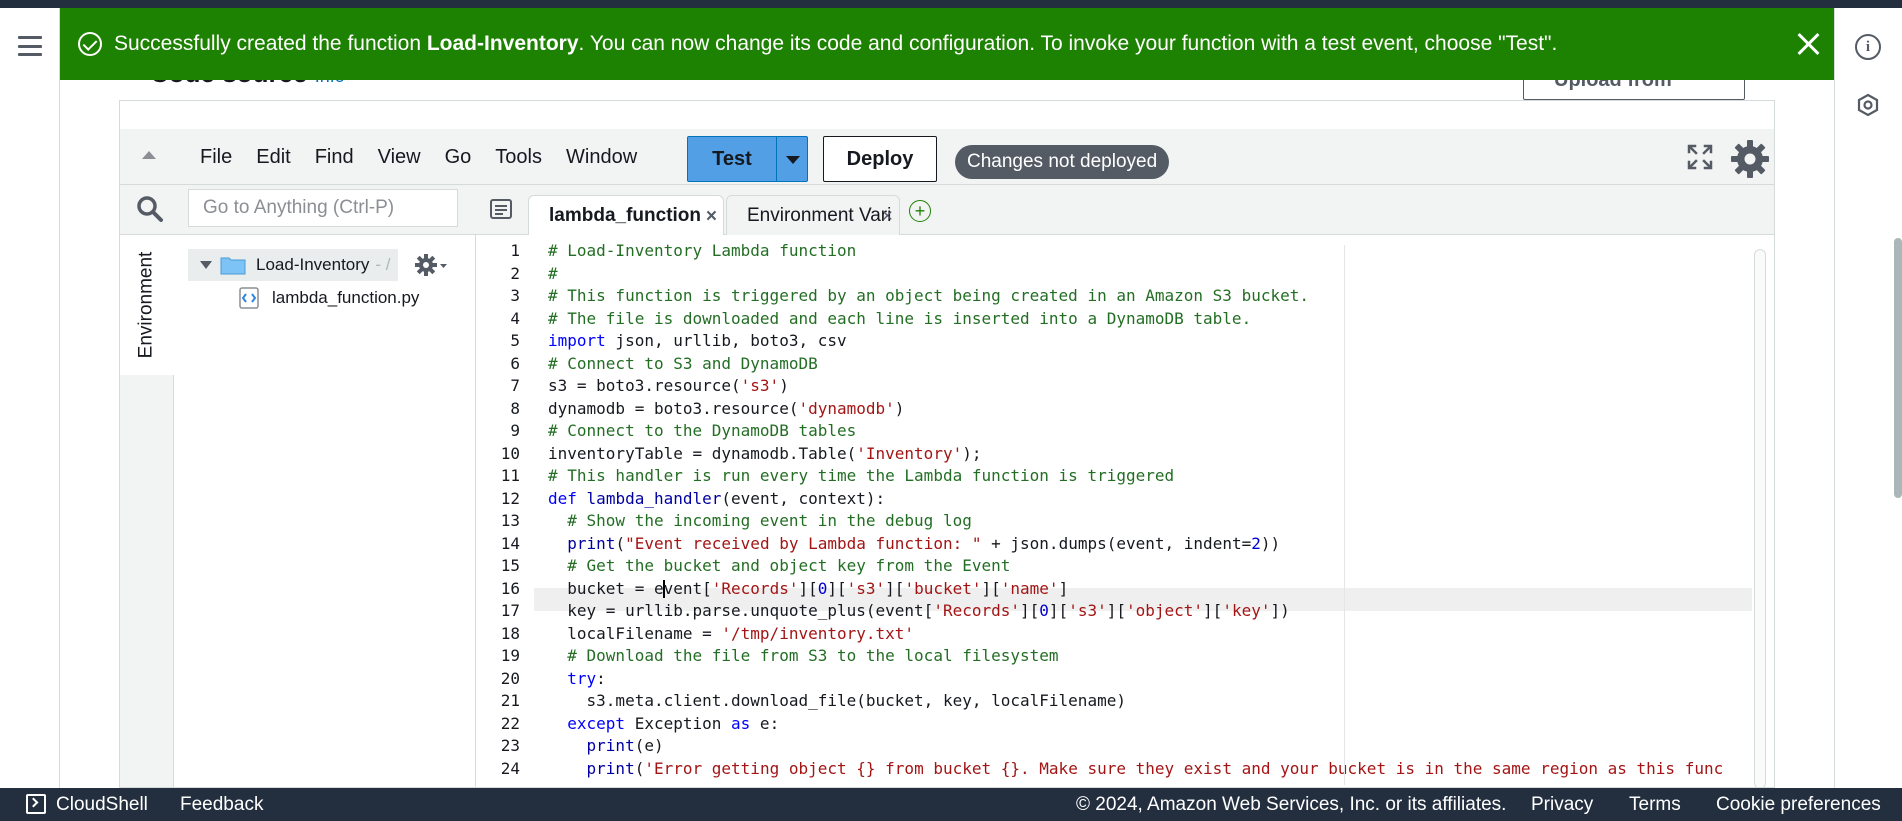 The height and width of the screenshot is (821, 1902). What do you see at coordinates (1700, 157) in the screenshot?
I see `fullscreen-icon` at bounding box center [1700, 157].